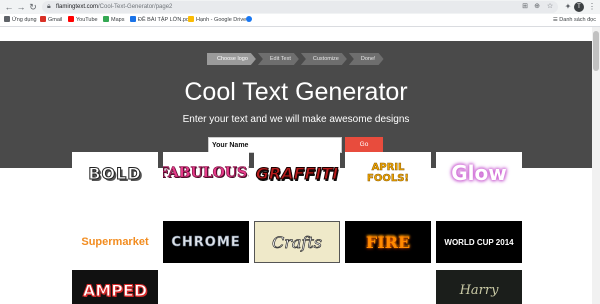 The height and width of the screenshot is (304, 600). I want to click on bookmark-apps: Ứng dụng, so click(20, 20).